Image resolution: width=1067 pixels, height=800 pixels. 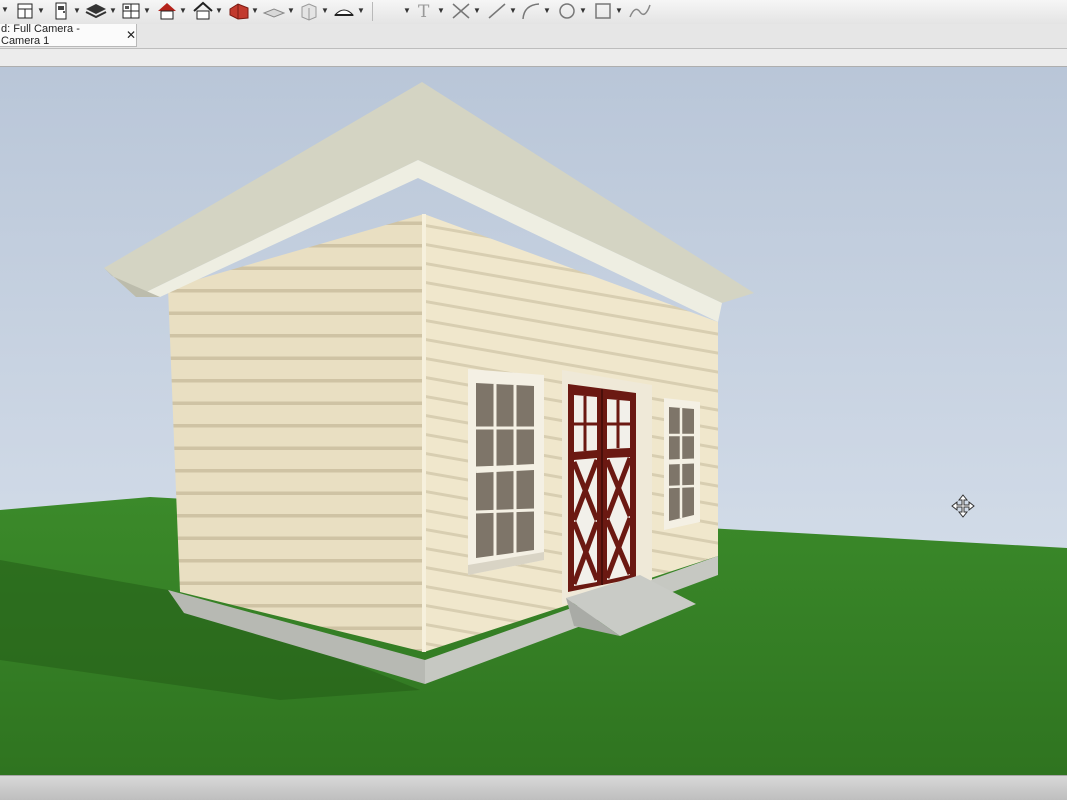 I want to click on box-3d-tool-button: ▼, so click(x=313, y=11).